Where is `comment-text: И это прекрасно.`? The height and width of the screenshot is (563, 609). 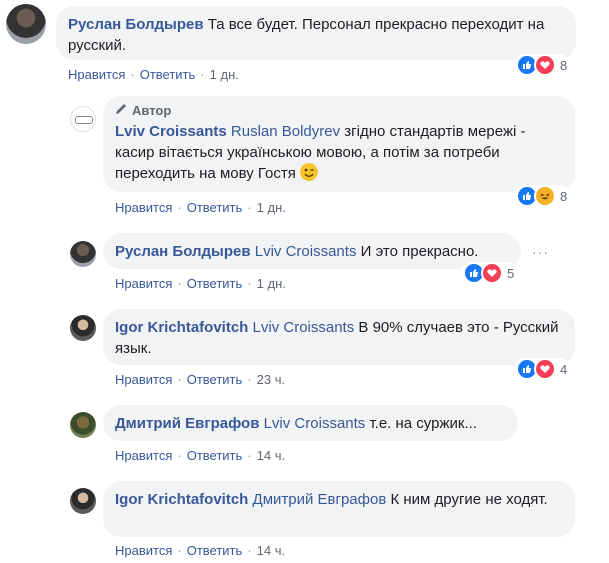
comment-text: И это прекрасно. is located at coordinates (417, 251).